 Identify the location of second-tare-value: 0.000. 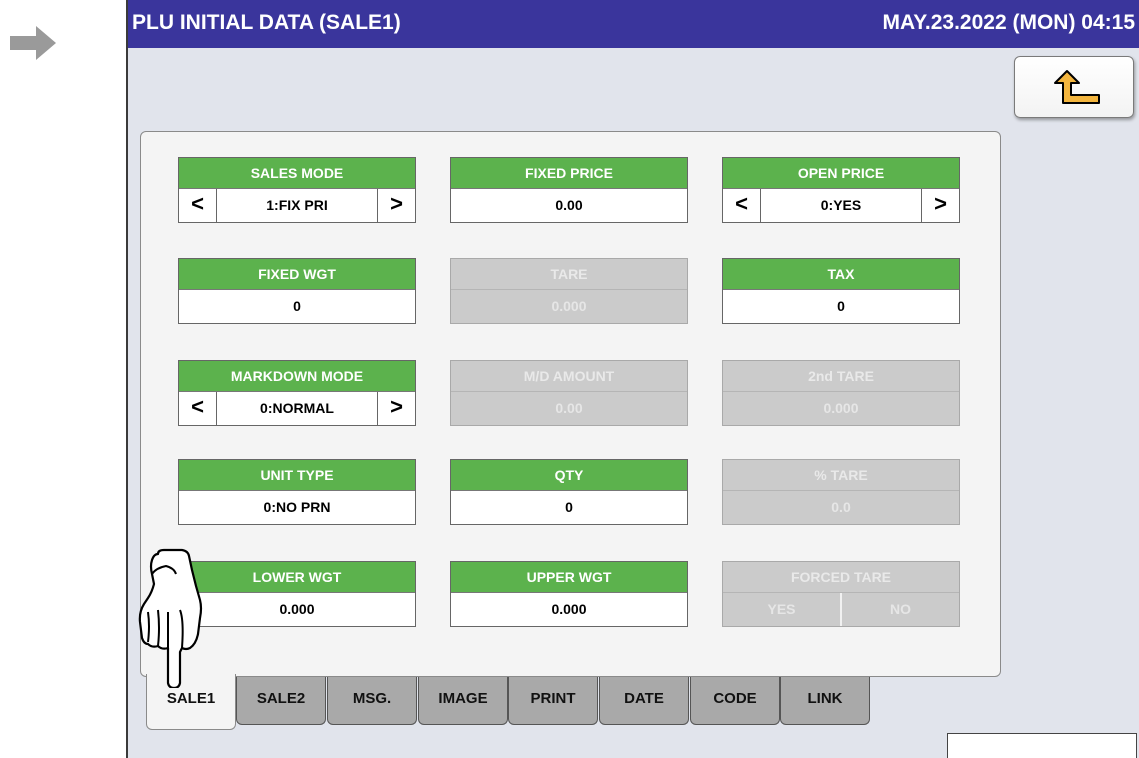
(841, 408).